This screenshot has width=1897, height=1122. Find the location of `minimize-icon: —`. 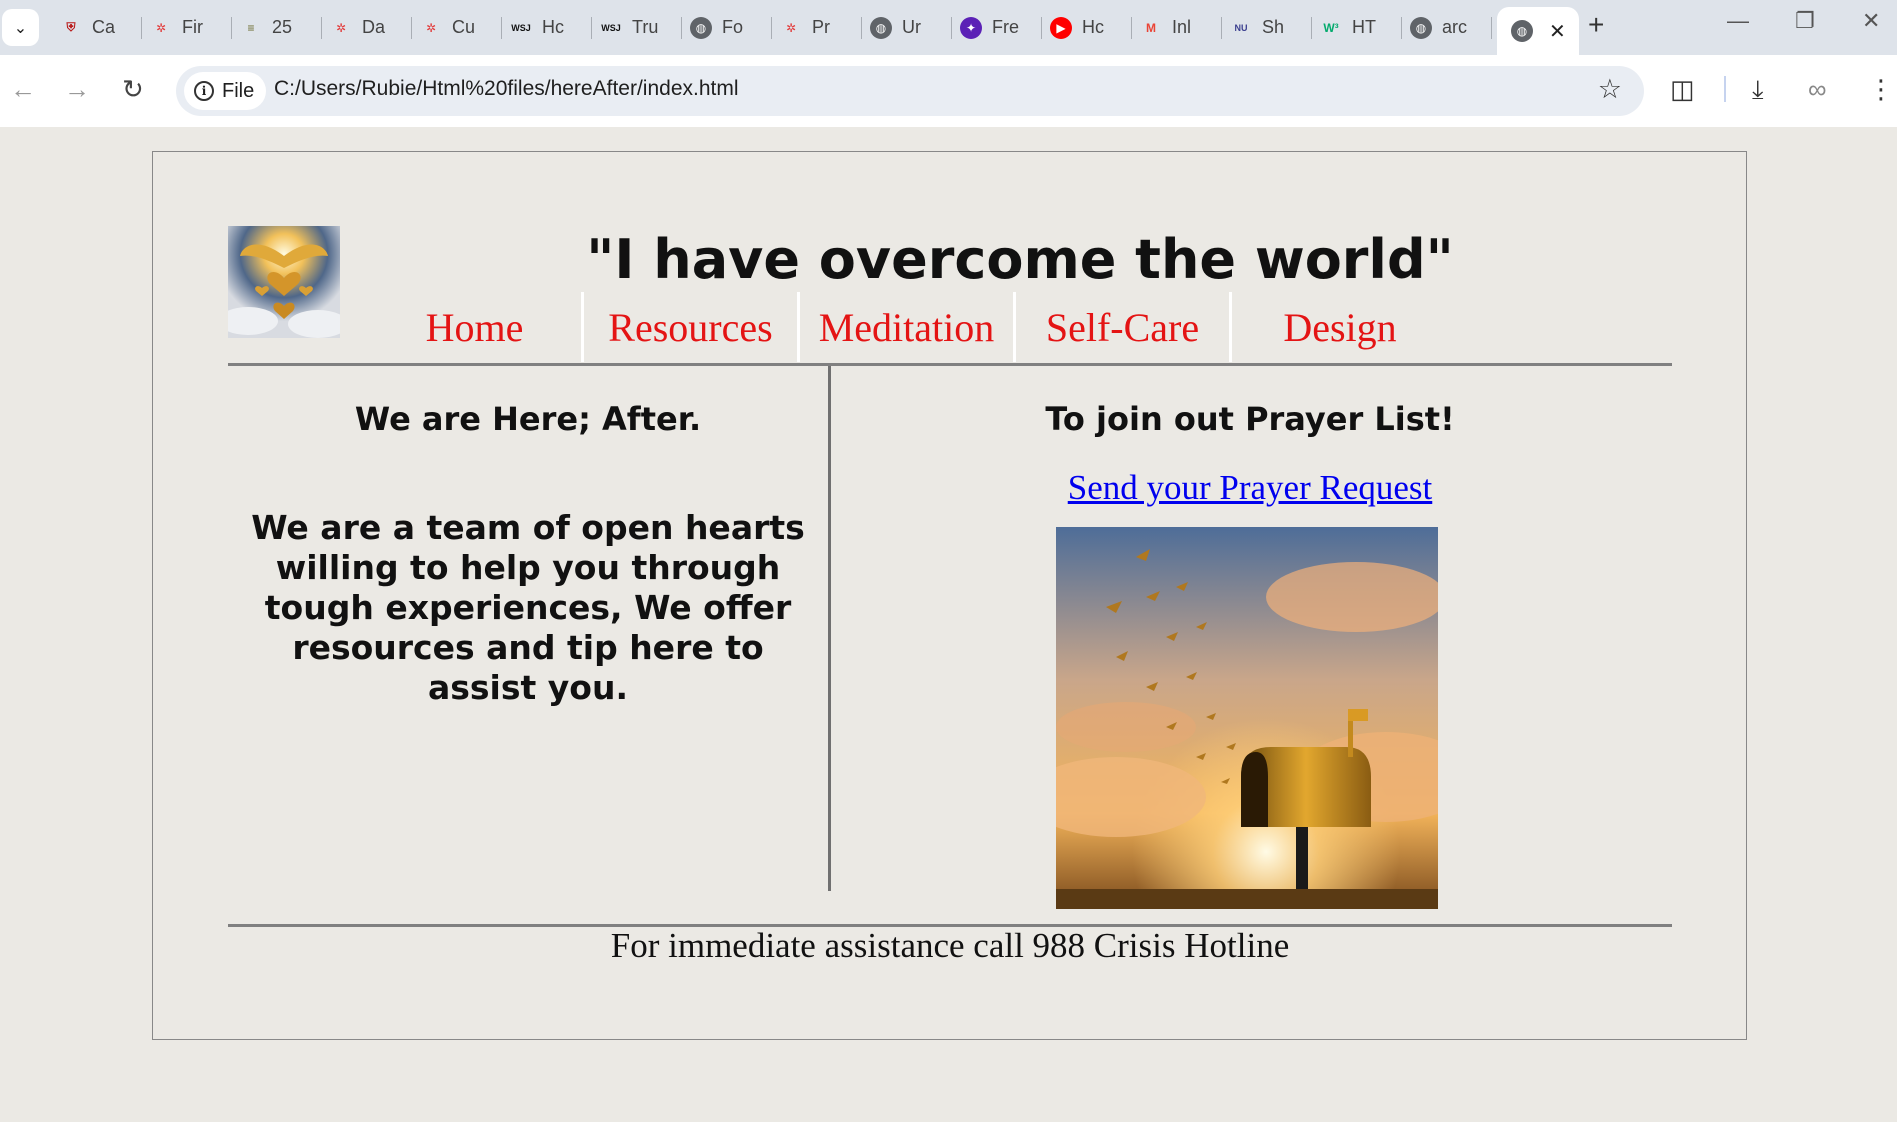

minimize-icon: — is located at coordinates (1738, 21).